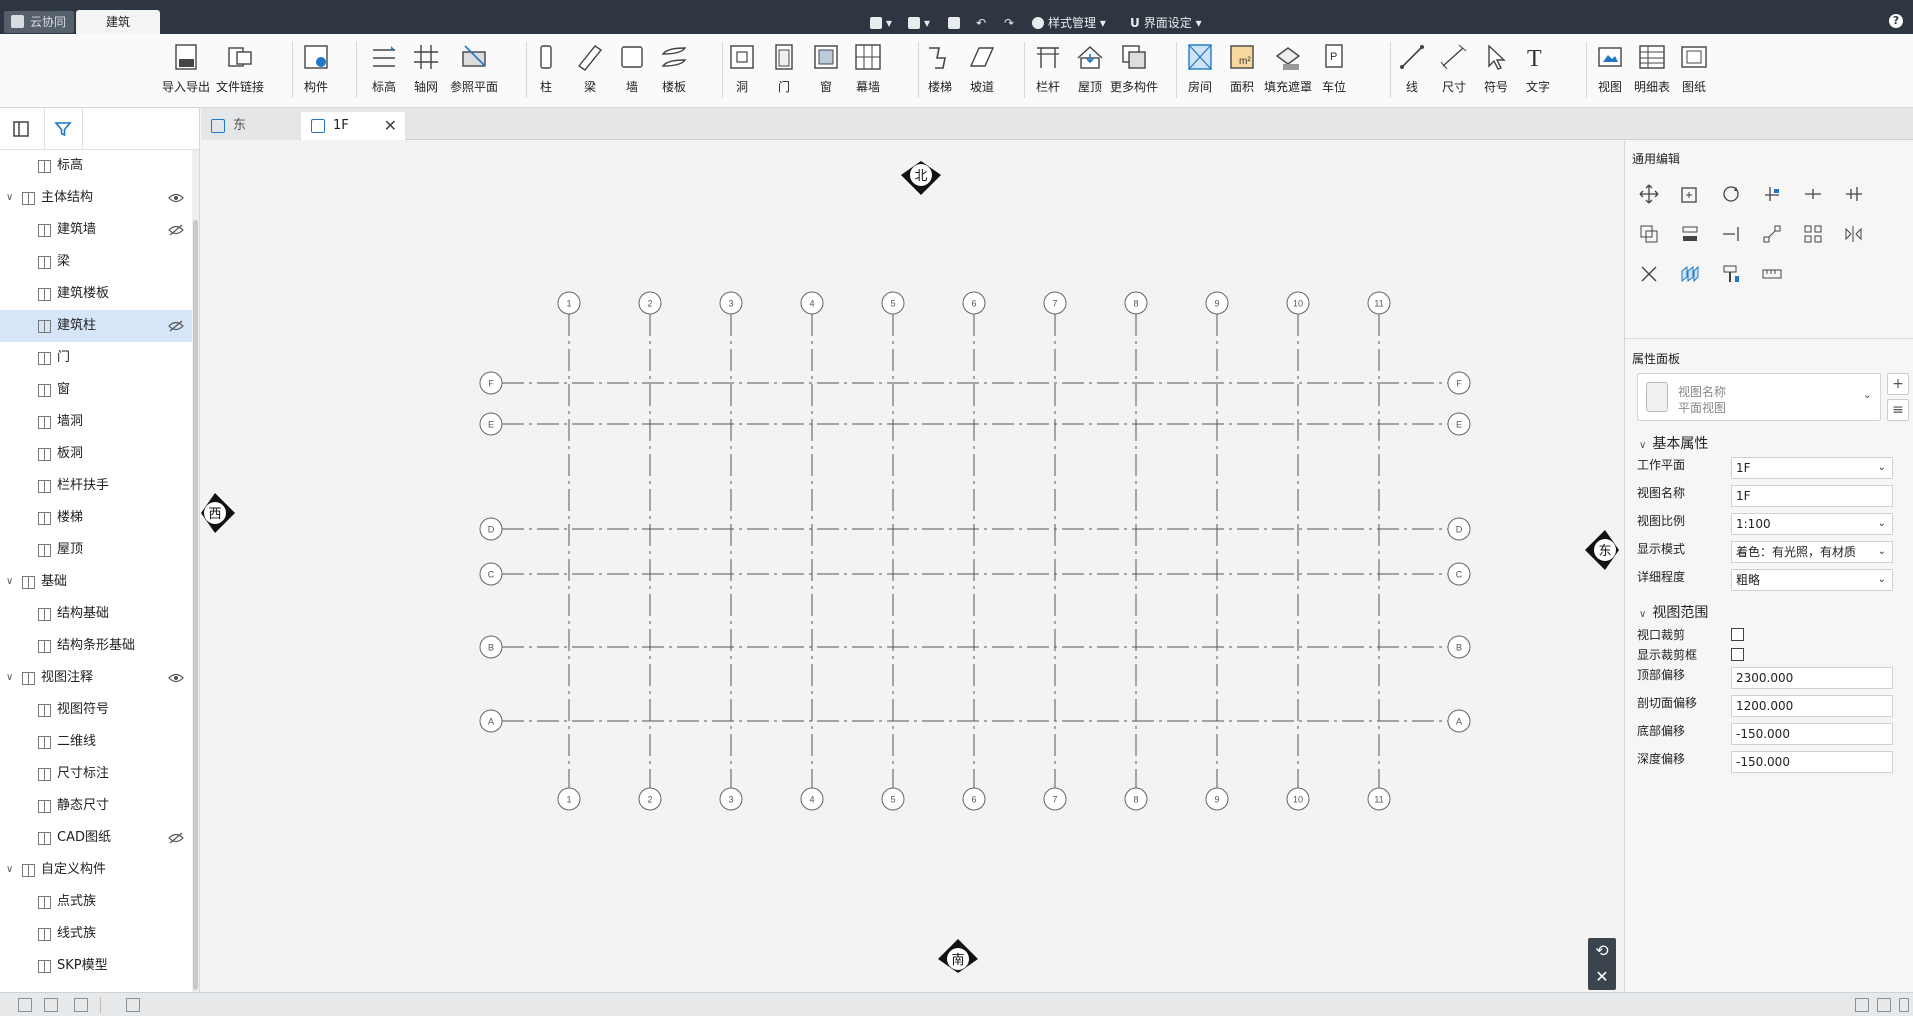  Describe the element at coordinates (1862, 1005) in the screenshot. I see `monitor-icon` at that location.